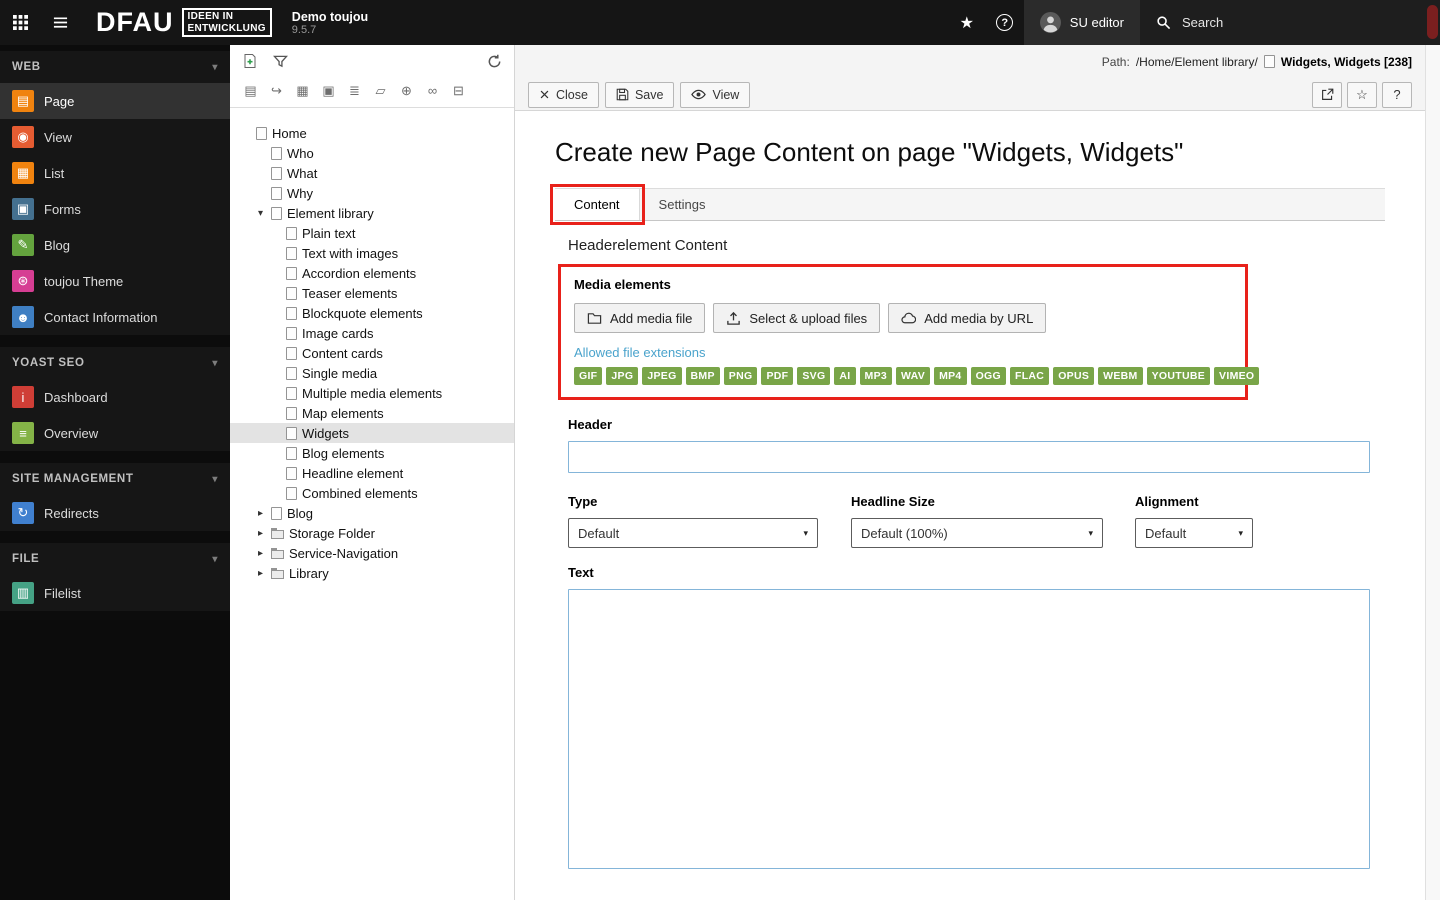 The height and width of the screenshot is (900, 1440). Describe the element at coordinates (1432, 472) in the screenshot. I see `scrollbar-track` at that location.